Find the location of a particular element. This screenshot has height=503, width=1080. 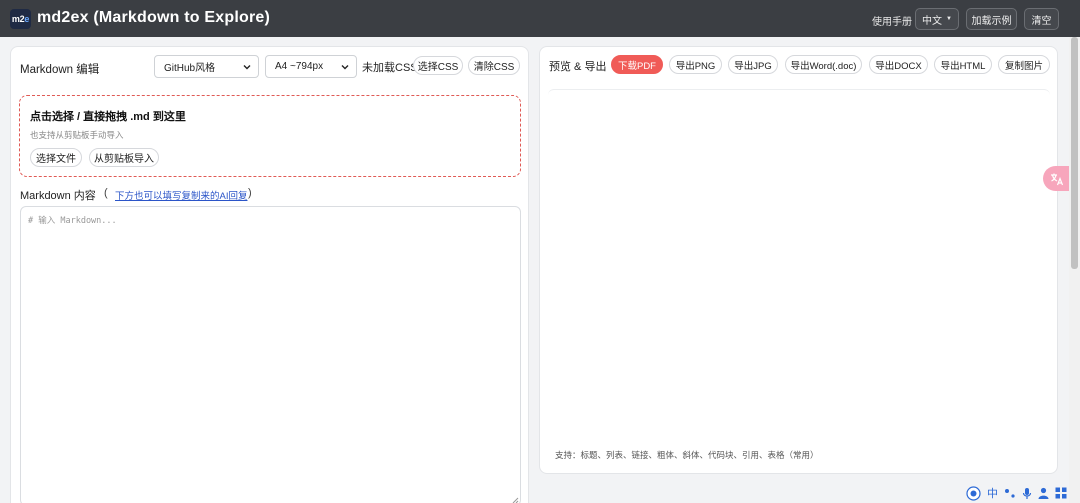

scrollbar-thumb is located at coordinates (1074, 153).